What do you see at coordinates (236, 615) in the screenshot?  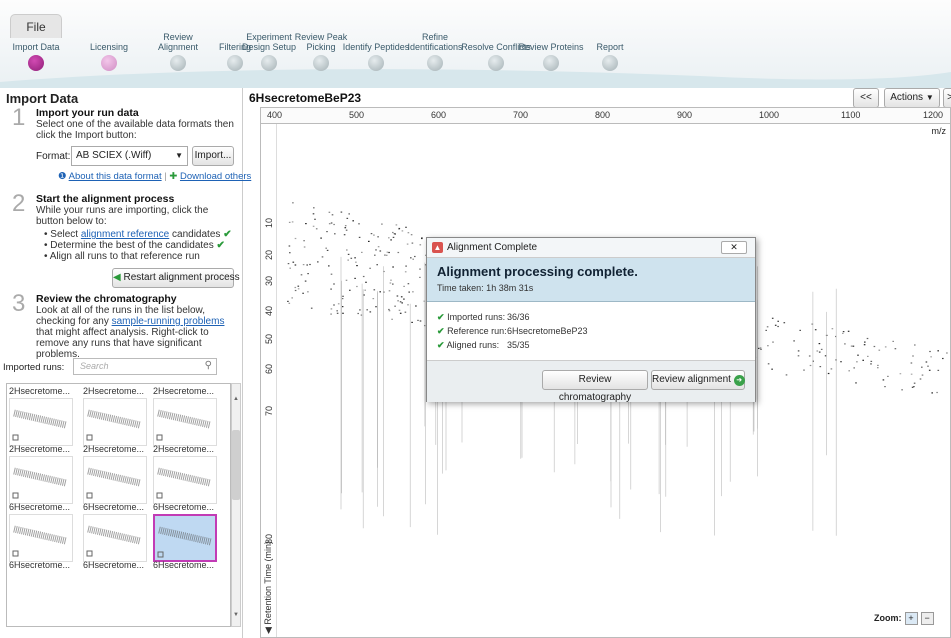 I see `scroll-down-icon: ▼` at bounding box center [236, 615].